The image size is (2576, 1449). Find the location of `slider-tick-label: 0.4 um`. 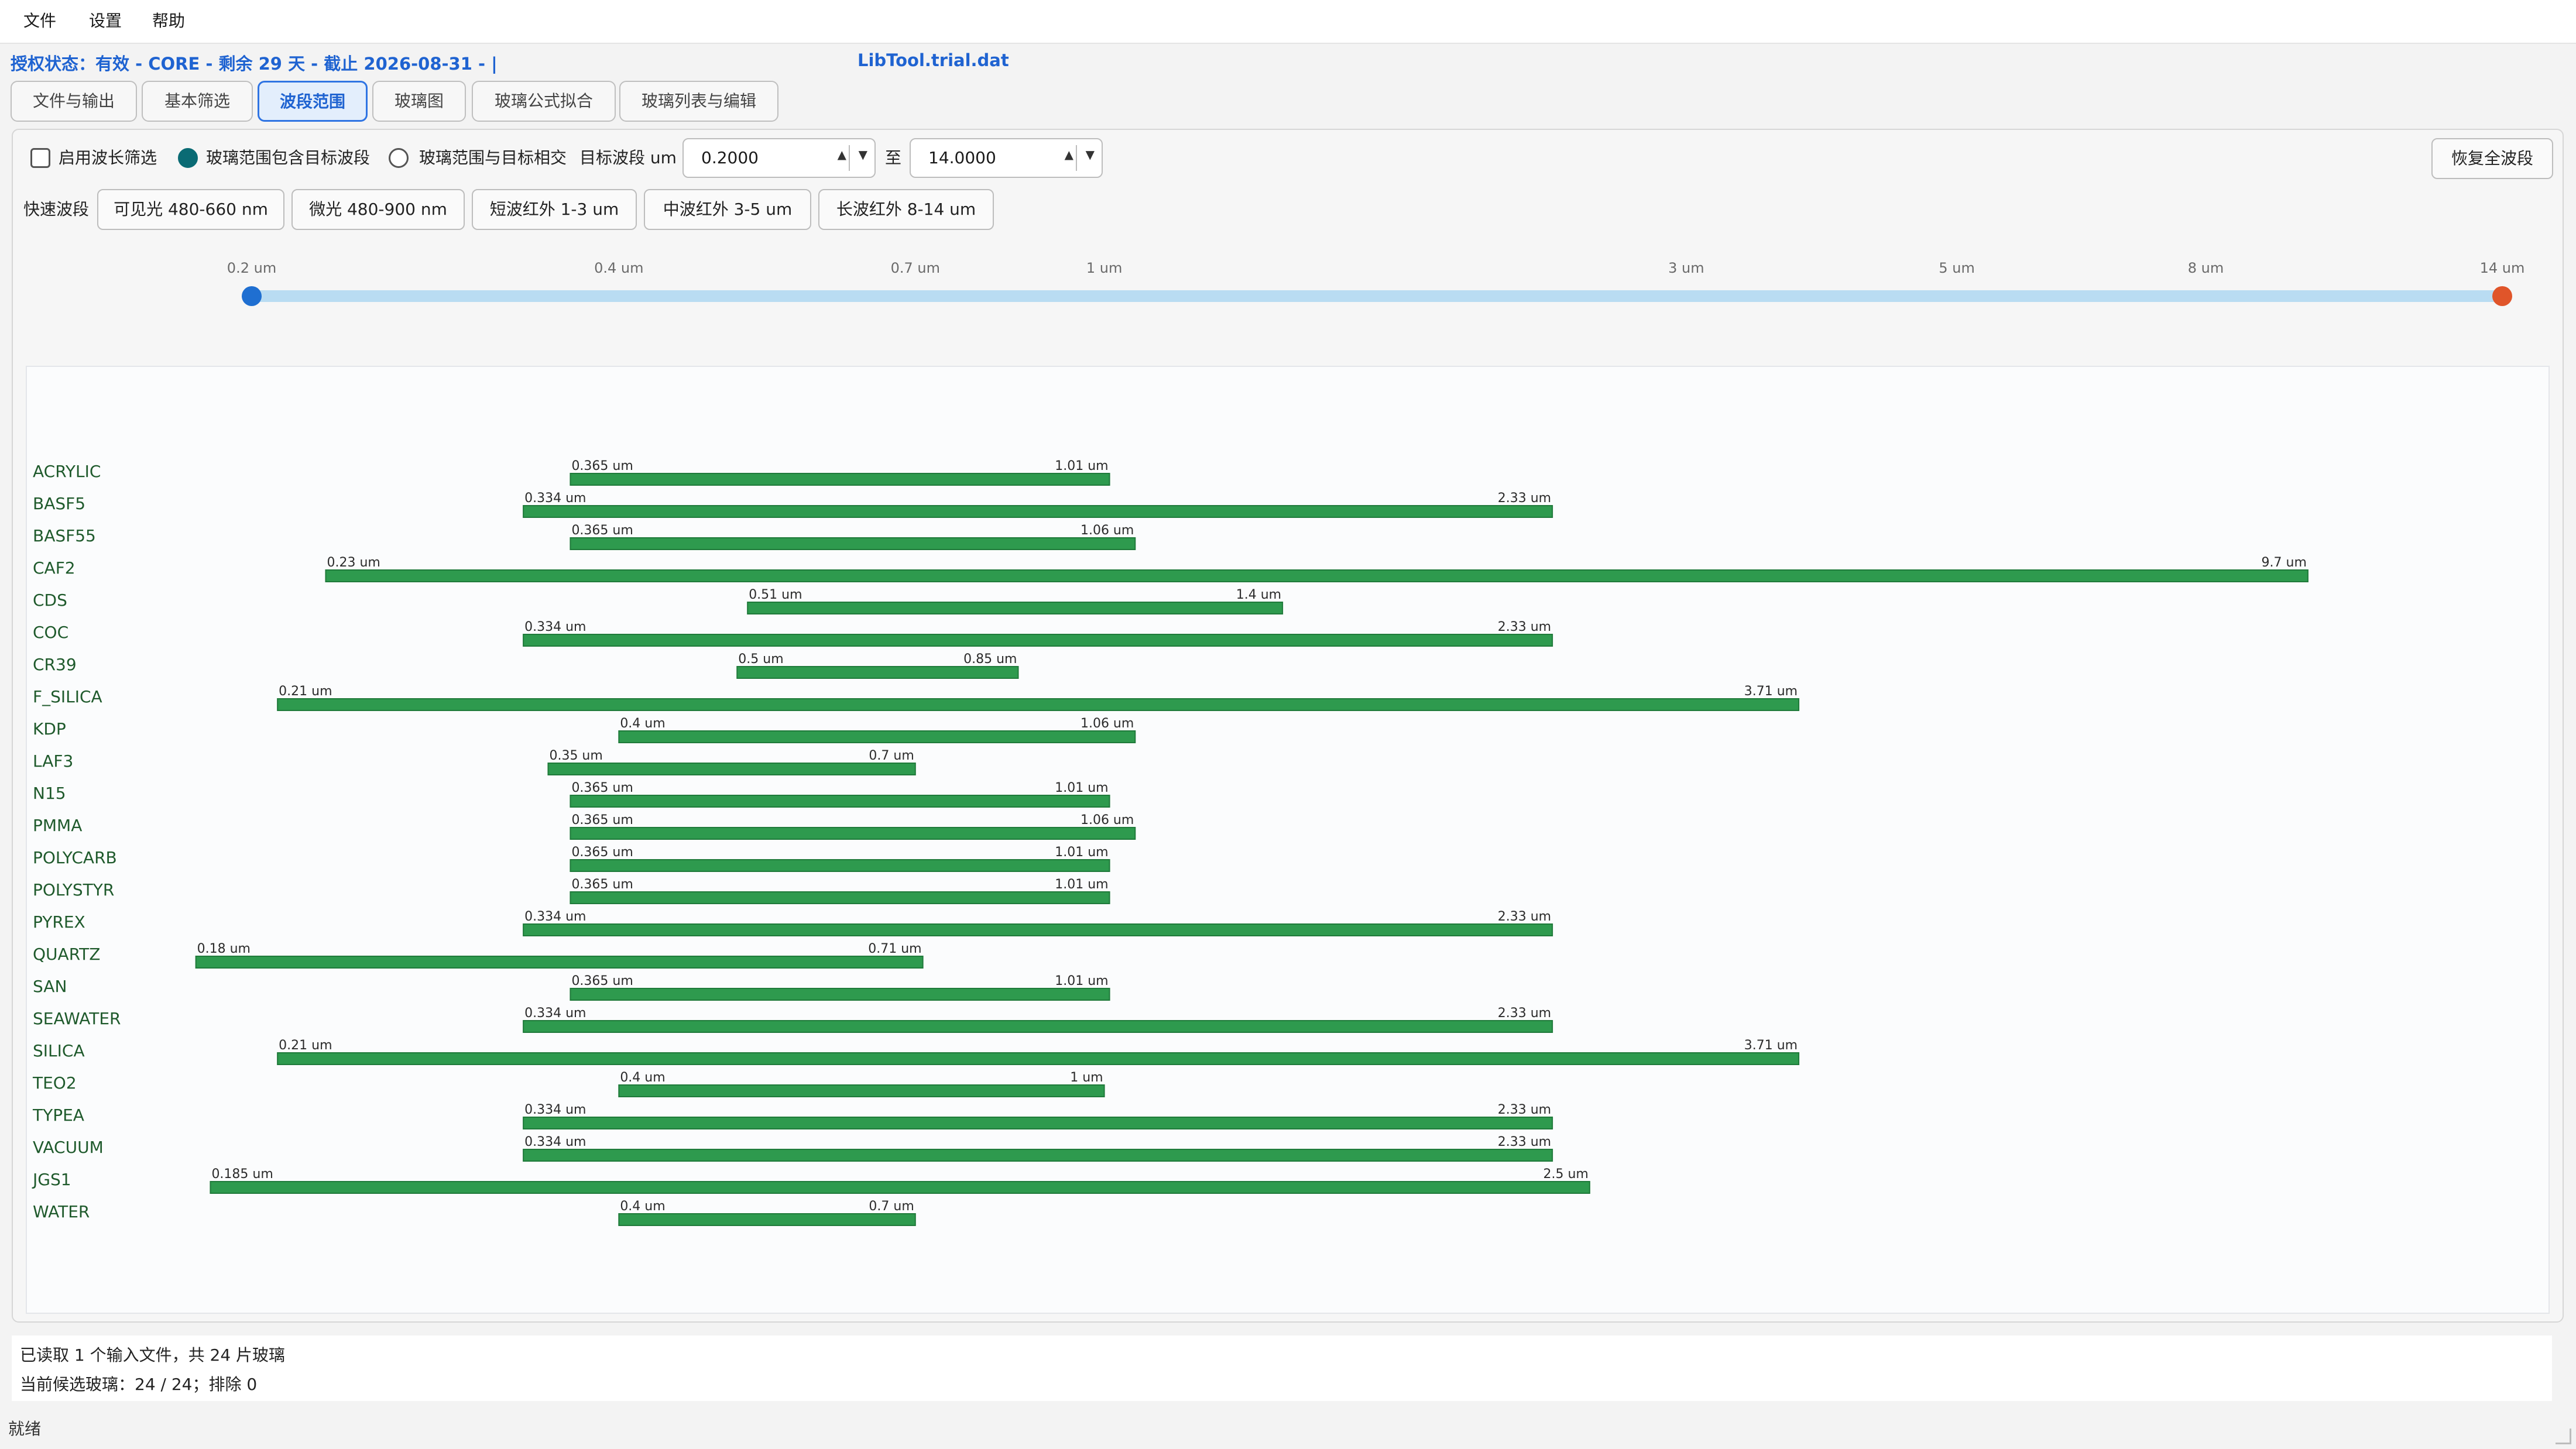

slider-tick-label: 0.4 um is located at coordinates (619, 268).